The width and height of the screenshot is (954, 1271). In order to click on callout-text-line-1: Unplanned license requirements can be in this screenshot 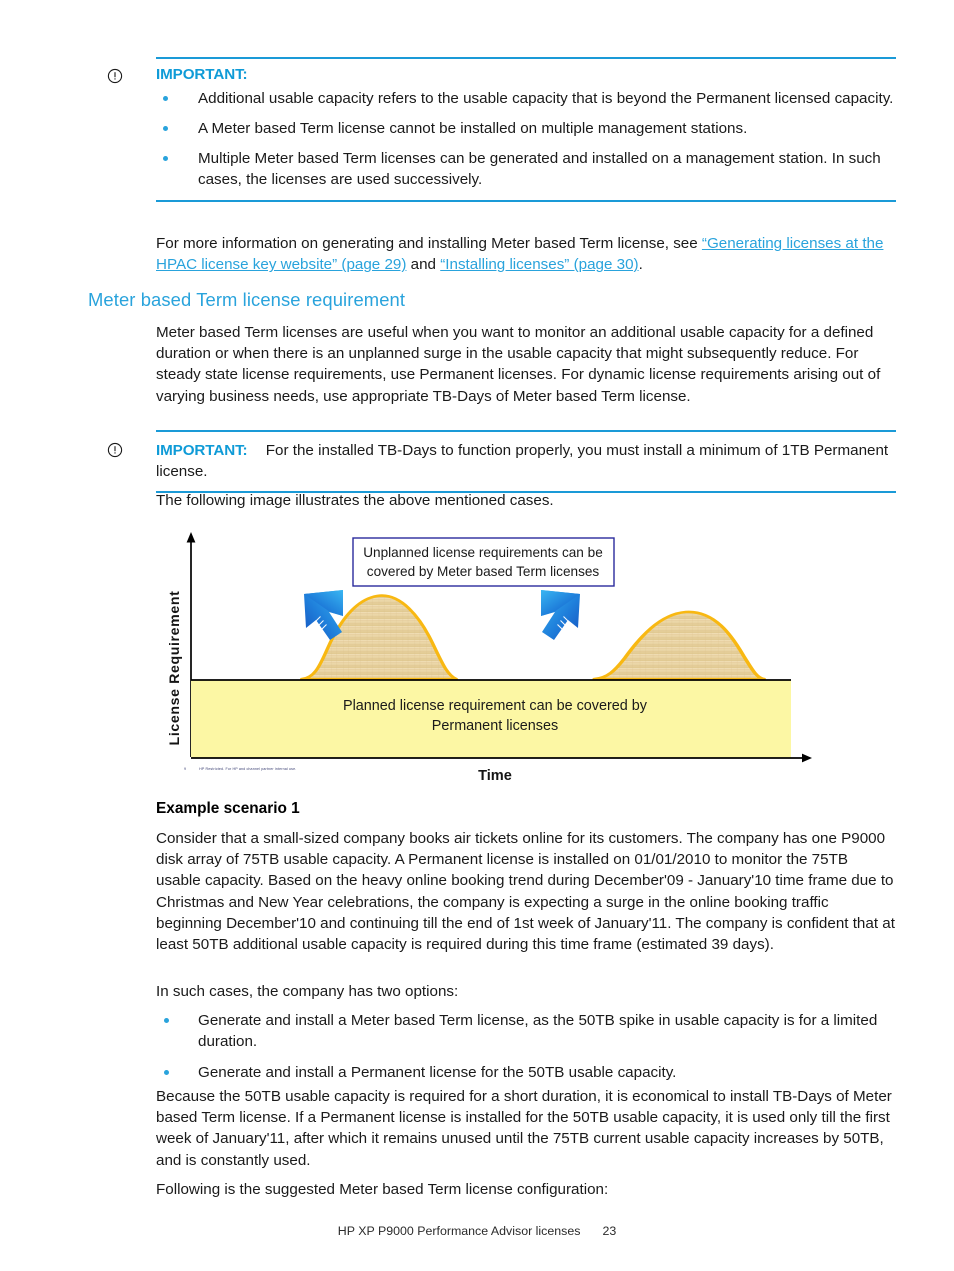, I will do `click(483, 552)`.